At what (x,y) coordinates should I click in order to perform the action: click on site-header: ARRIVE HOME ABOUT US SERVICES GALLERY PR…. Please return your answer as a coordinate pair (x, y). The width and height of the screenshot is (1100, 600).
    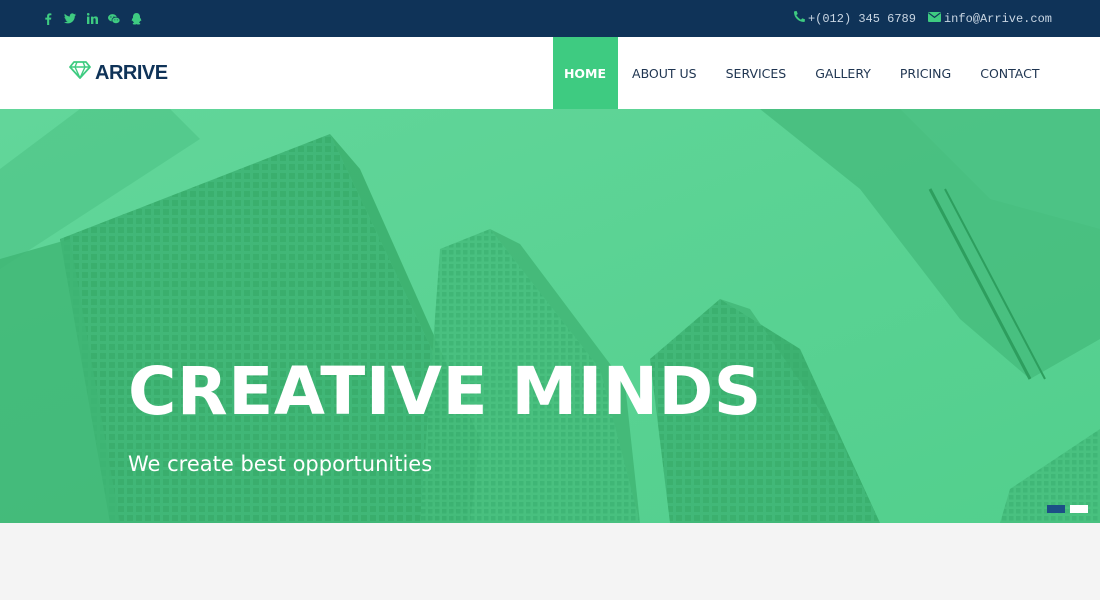
    Looking at the image, I should click on (550, 73).